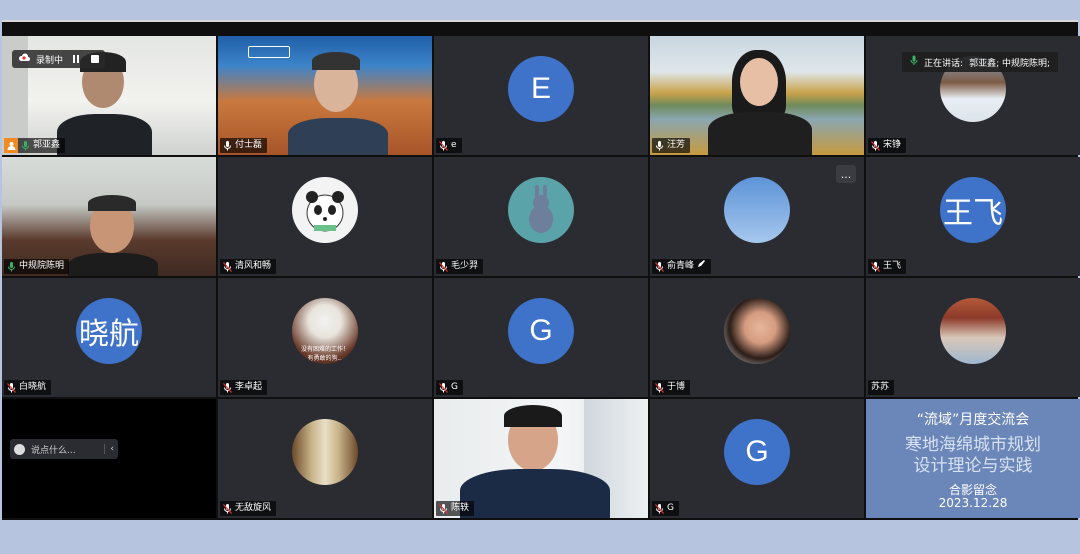 The width and height of the screenshot is (1080, 554). Describe the element at coordinates (1009, 63) in the screenshot. I see `speaking-names: 郭亚鑫; 中规院陈明;` at that location.